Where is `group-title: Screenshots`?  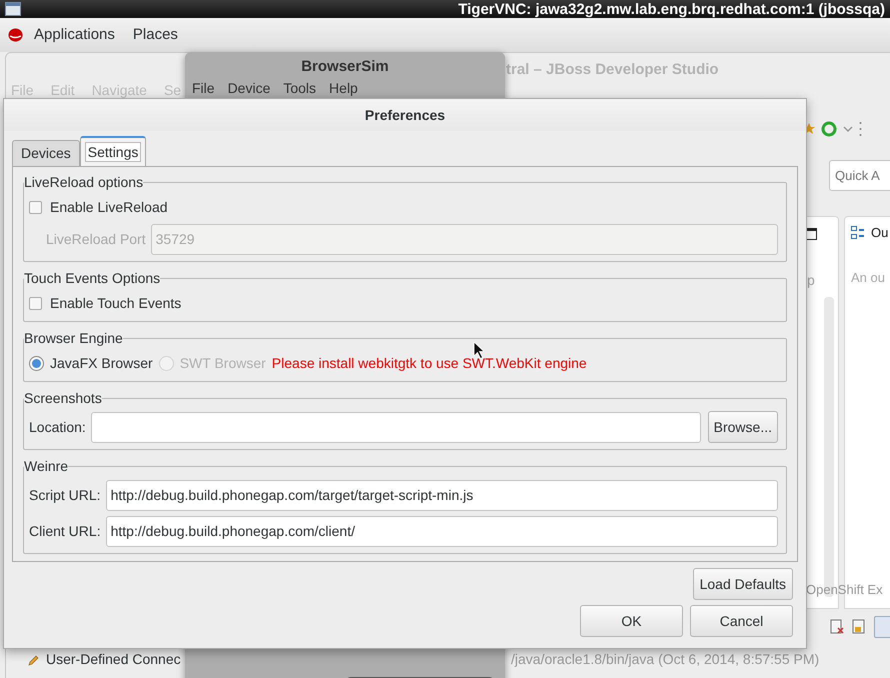 group-title: Screenshots is located at coordinates (63, 398).